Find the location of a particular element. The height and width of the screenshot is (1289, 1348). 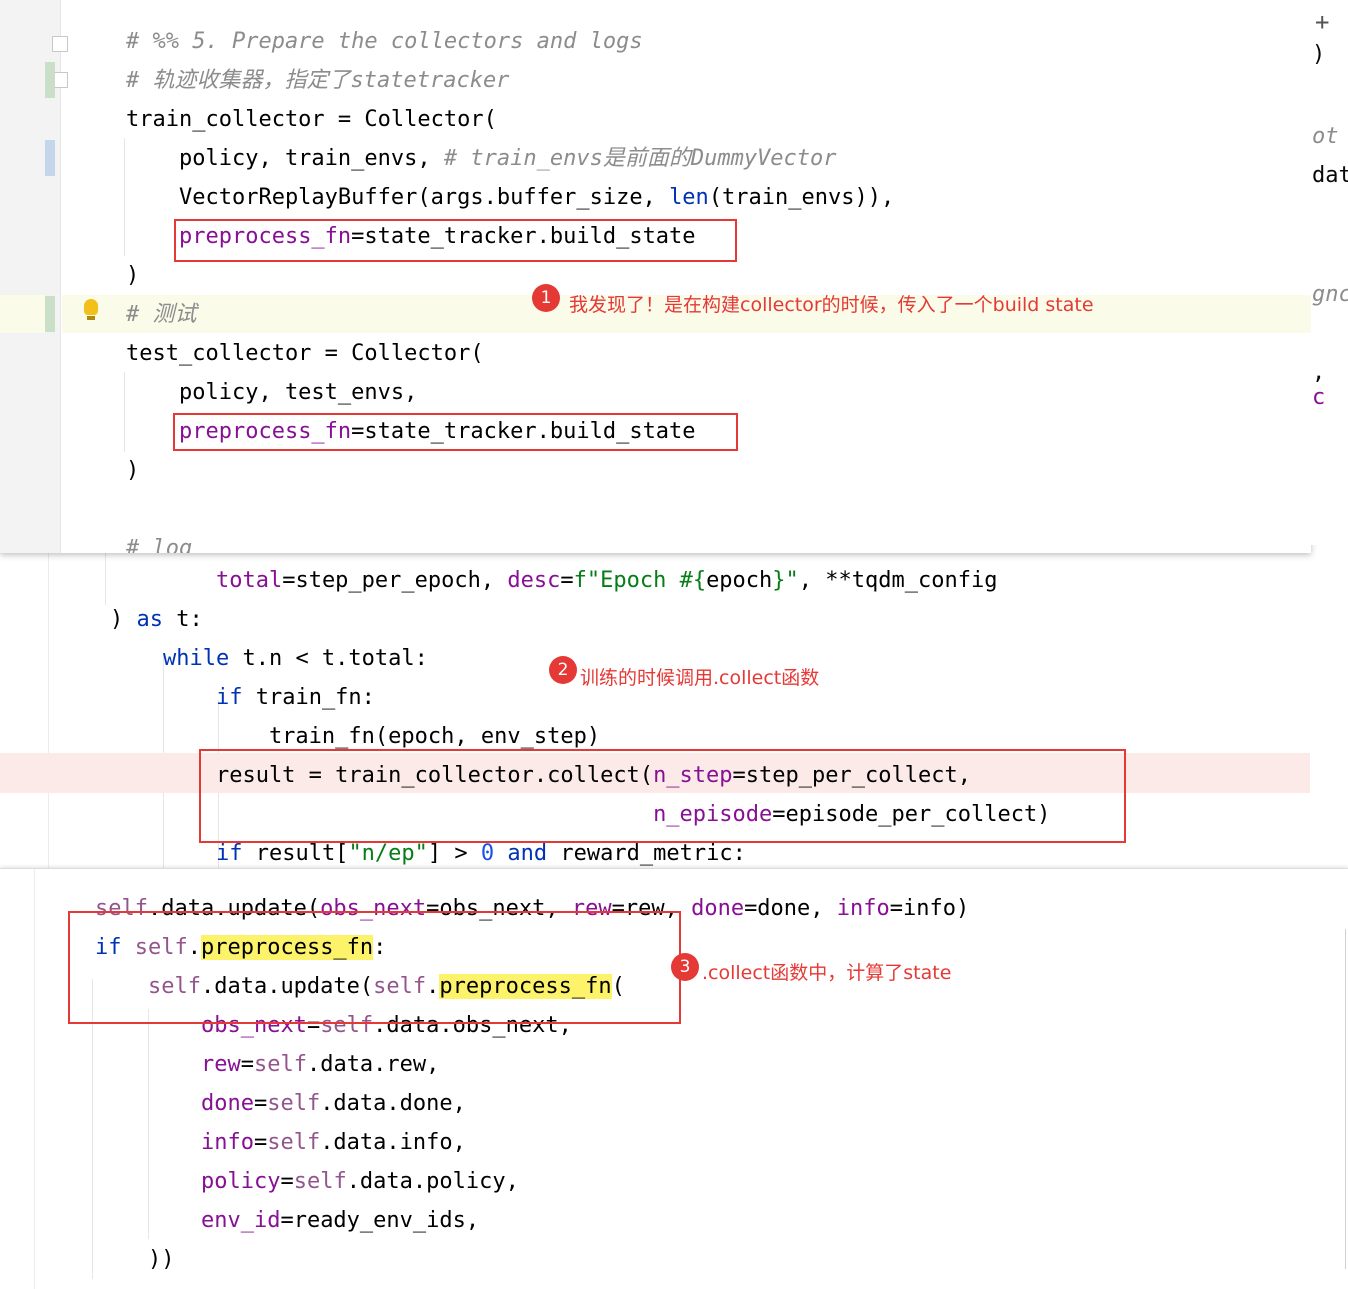

code-line: # %% 5. Prepare the collectors and logs is located at coordinates (384, 41).